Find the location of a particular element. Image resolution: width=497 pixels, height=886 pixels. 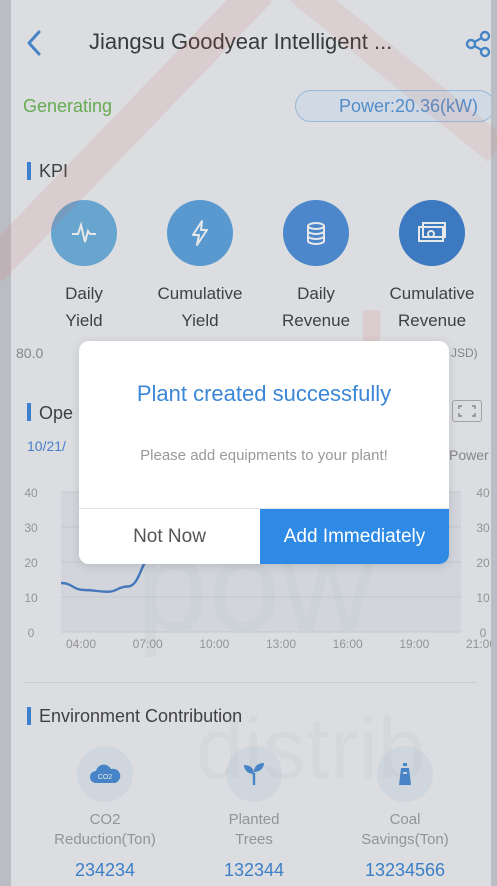

dialog-title: Plant created successfully is located at coordinates (264, 393).